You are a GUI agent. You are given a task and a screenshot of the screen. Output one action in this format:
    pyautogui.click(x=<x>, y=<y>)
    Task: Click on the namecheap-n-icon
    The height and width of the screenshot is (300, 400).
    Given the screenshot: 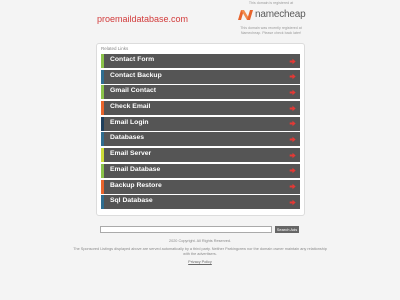 What is the action you would take?
    pyautogui.click(x=245, y=15)
    